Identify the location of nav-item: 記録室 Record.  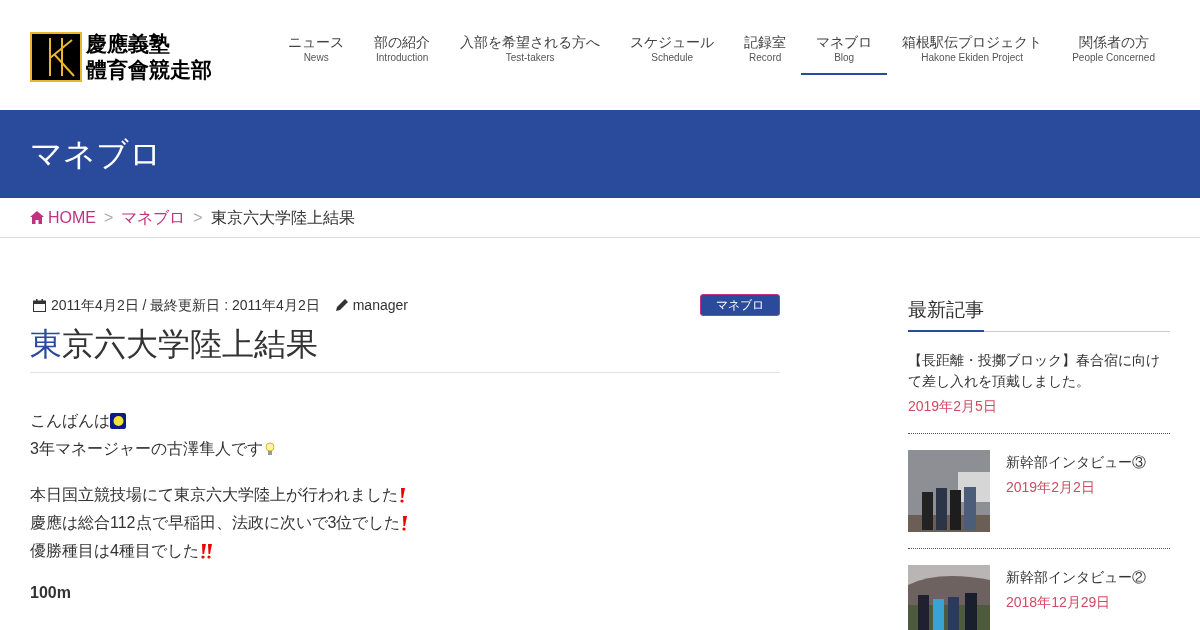
(765, 52).